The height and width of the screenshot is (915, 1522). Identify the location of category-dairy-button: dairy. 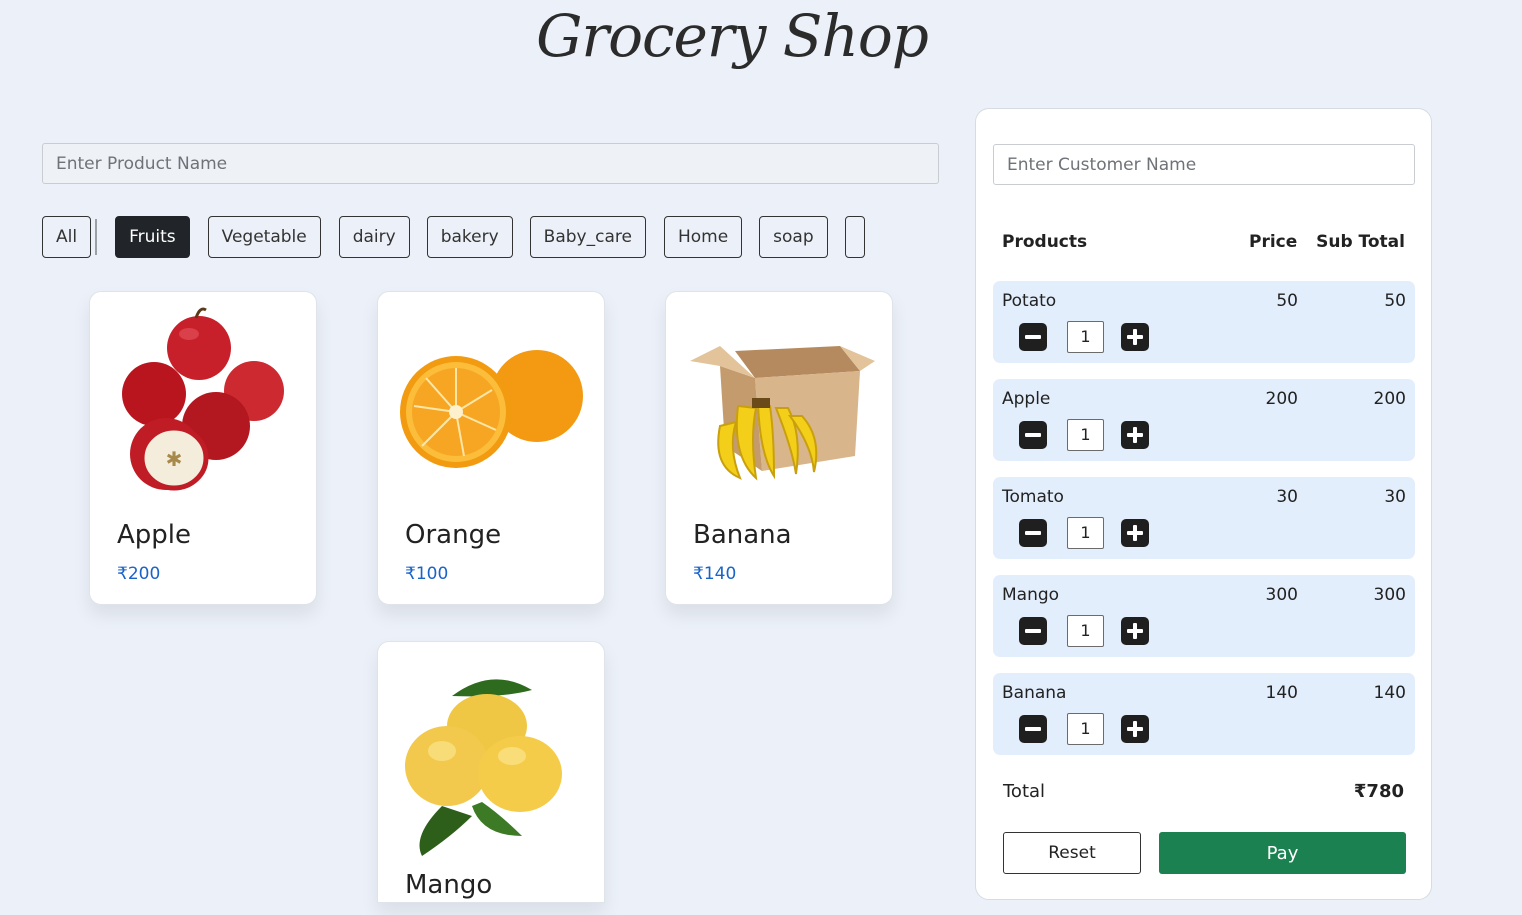
(374, 237).